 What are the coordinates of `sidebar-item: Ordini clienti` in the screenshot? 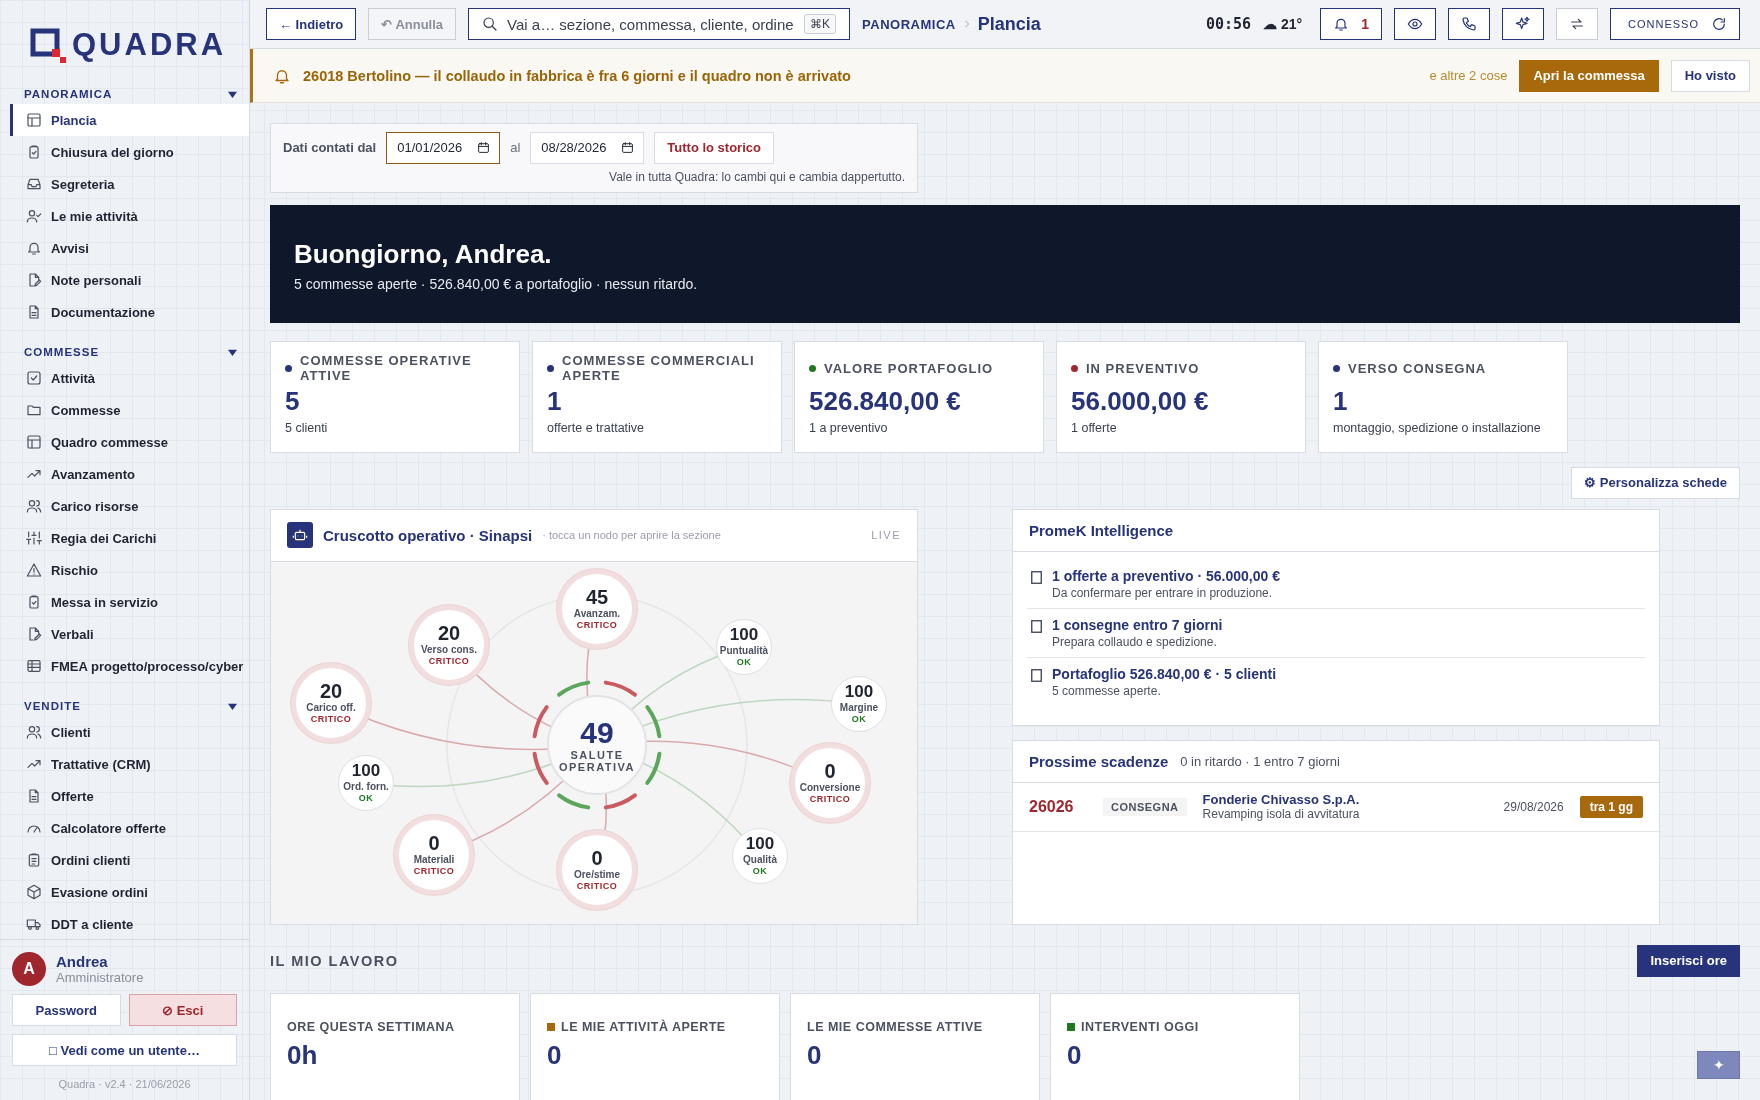 It's located at (129, 860).